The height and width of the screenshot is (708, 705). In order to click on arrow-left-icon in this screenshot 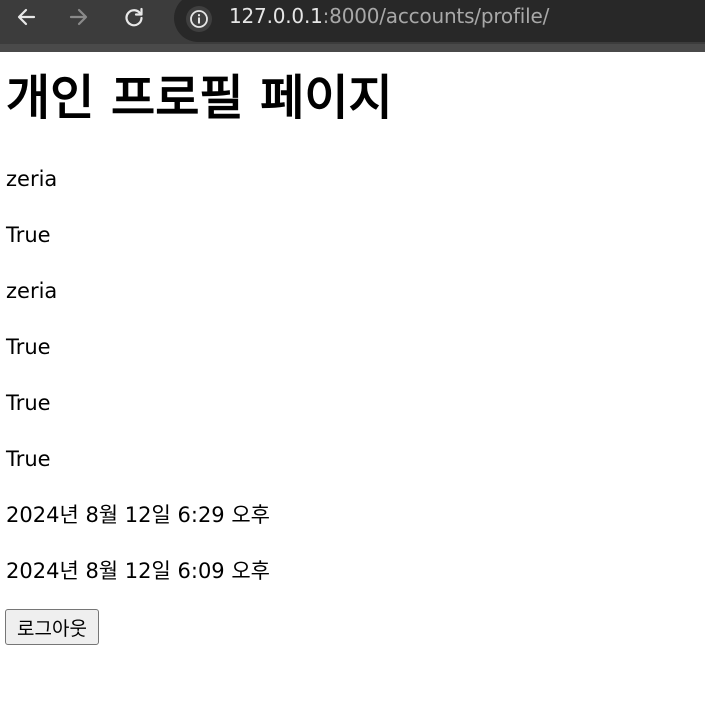, I will do `click(26, 17)`.